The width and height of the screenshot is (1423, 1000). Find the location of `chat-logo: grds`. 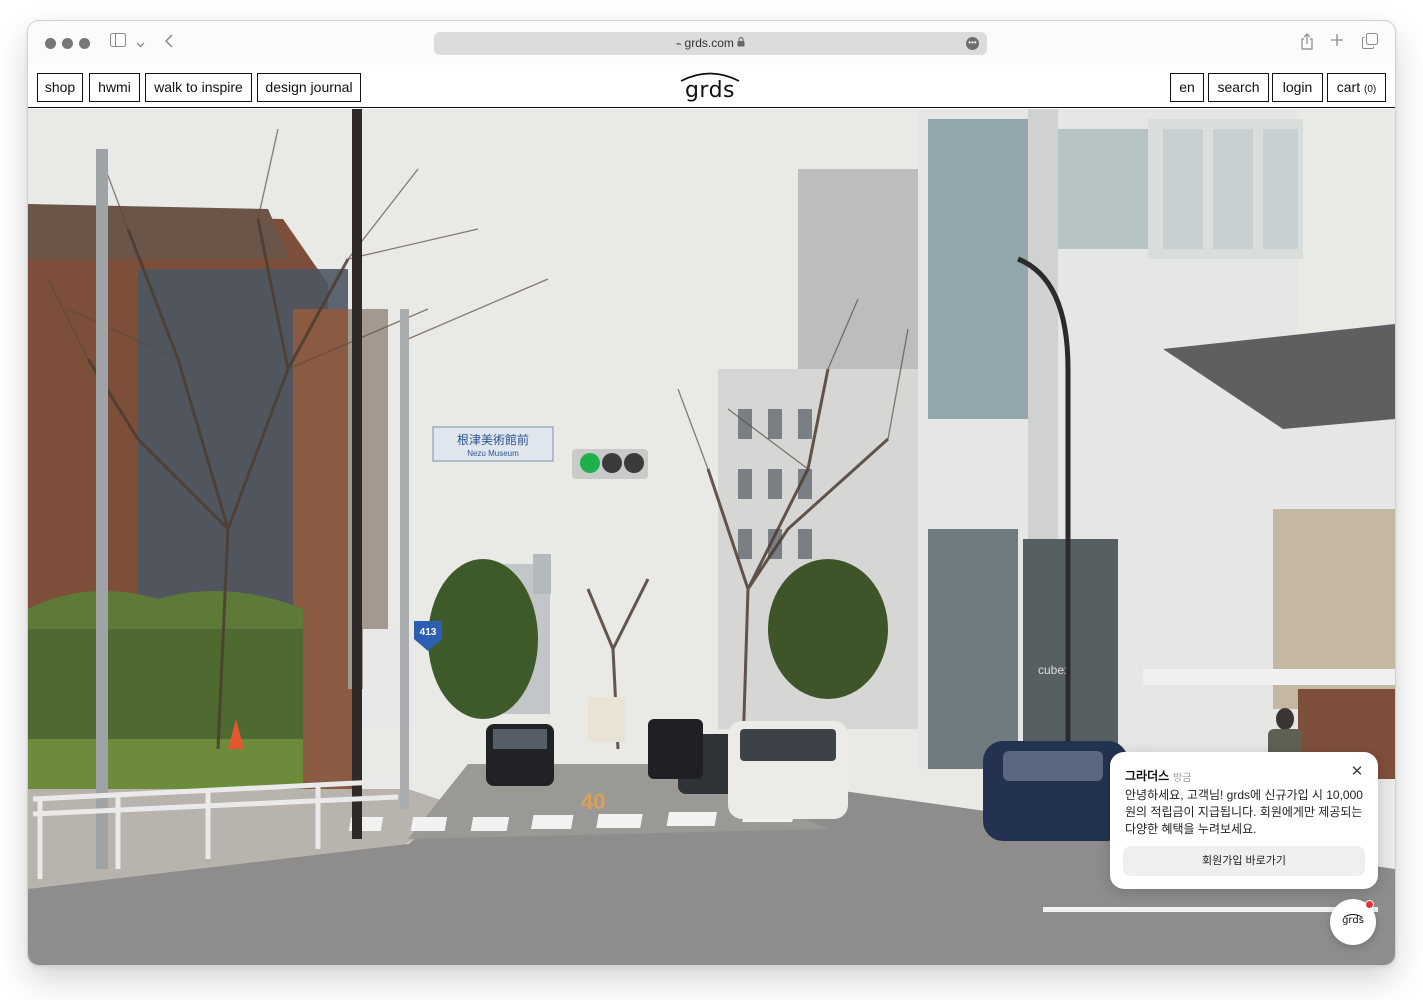

chat-logo: grds is located at coordinates (1353, 920).